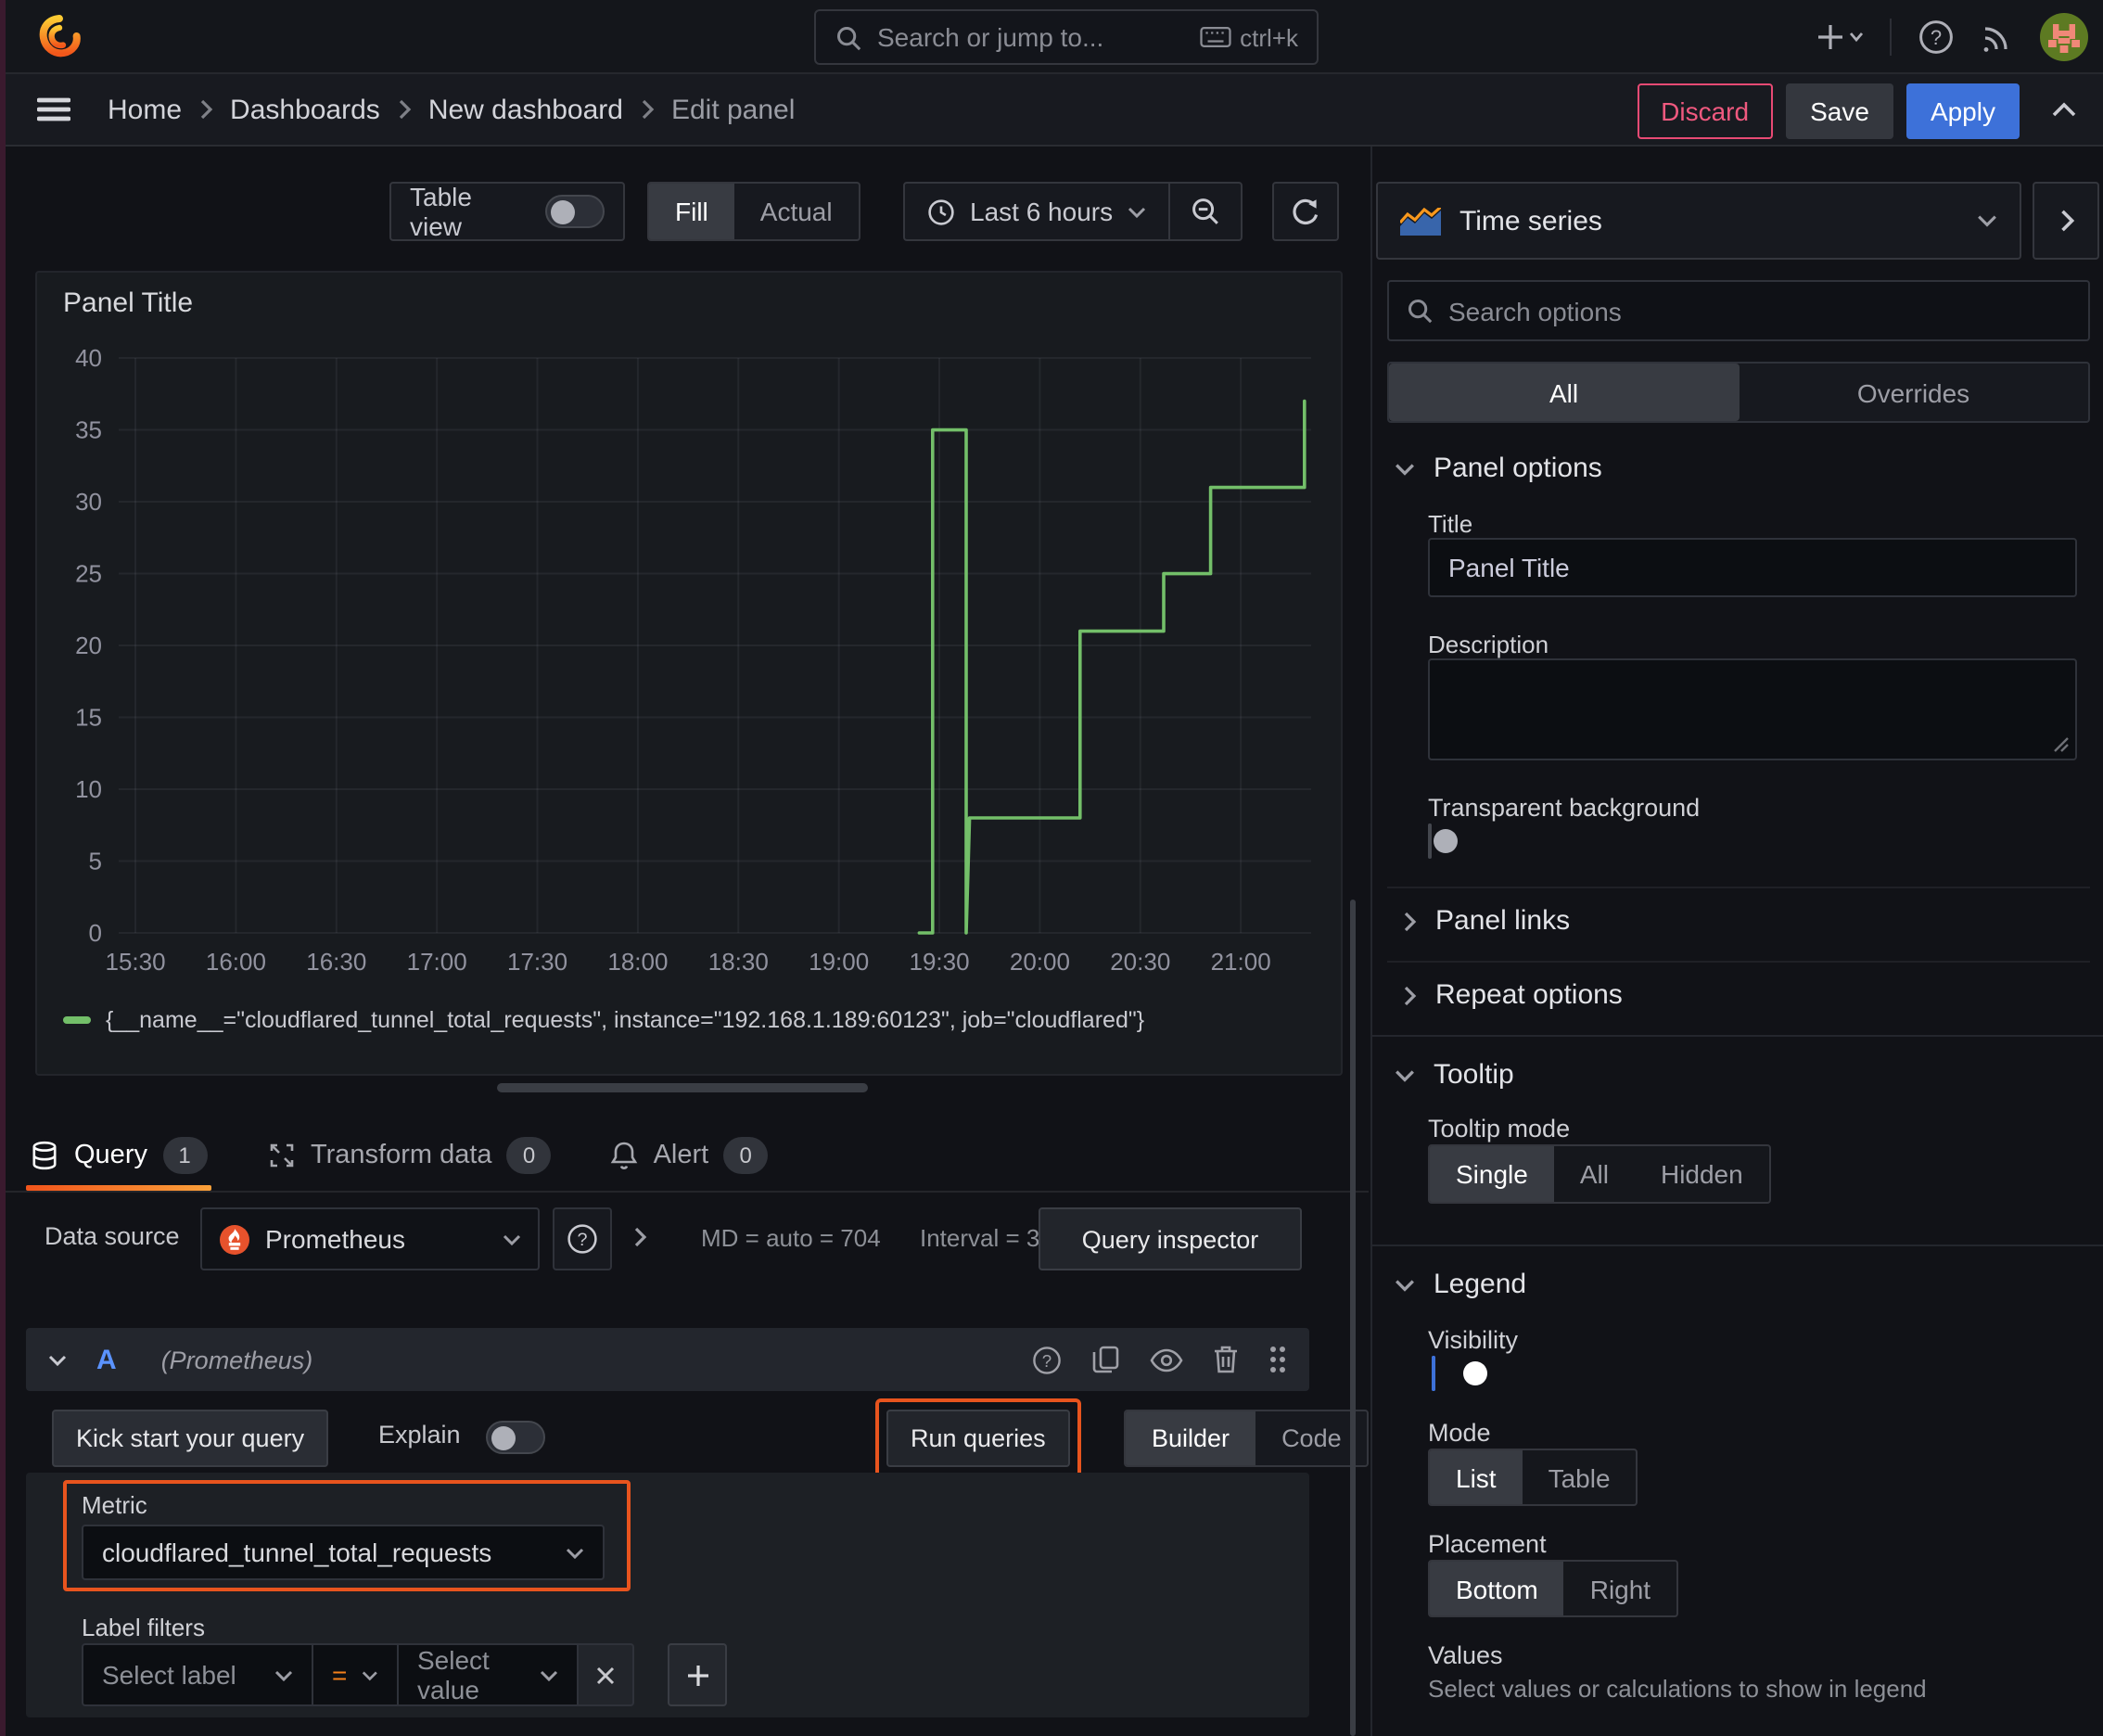 The image size is (2103, 1736). What do you see at coordinates (408, 1155) in the screenshot?
I see `tab-transform-data: Transform data 0` at bounding box center [408, 1155].